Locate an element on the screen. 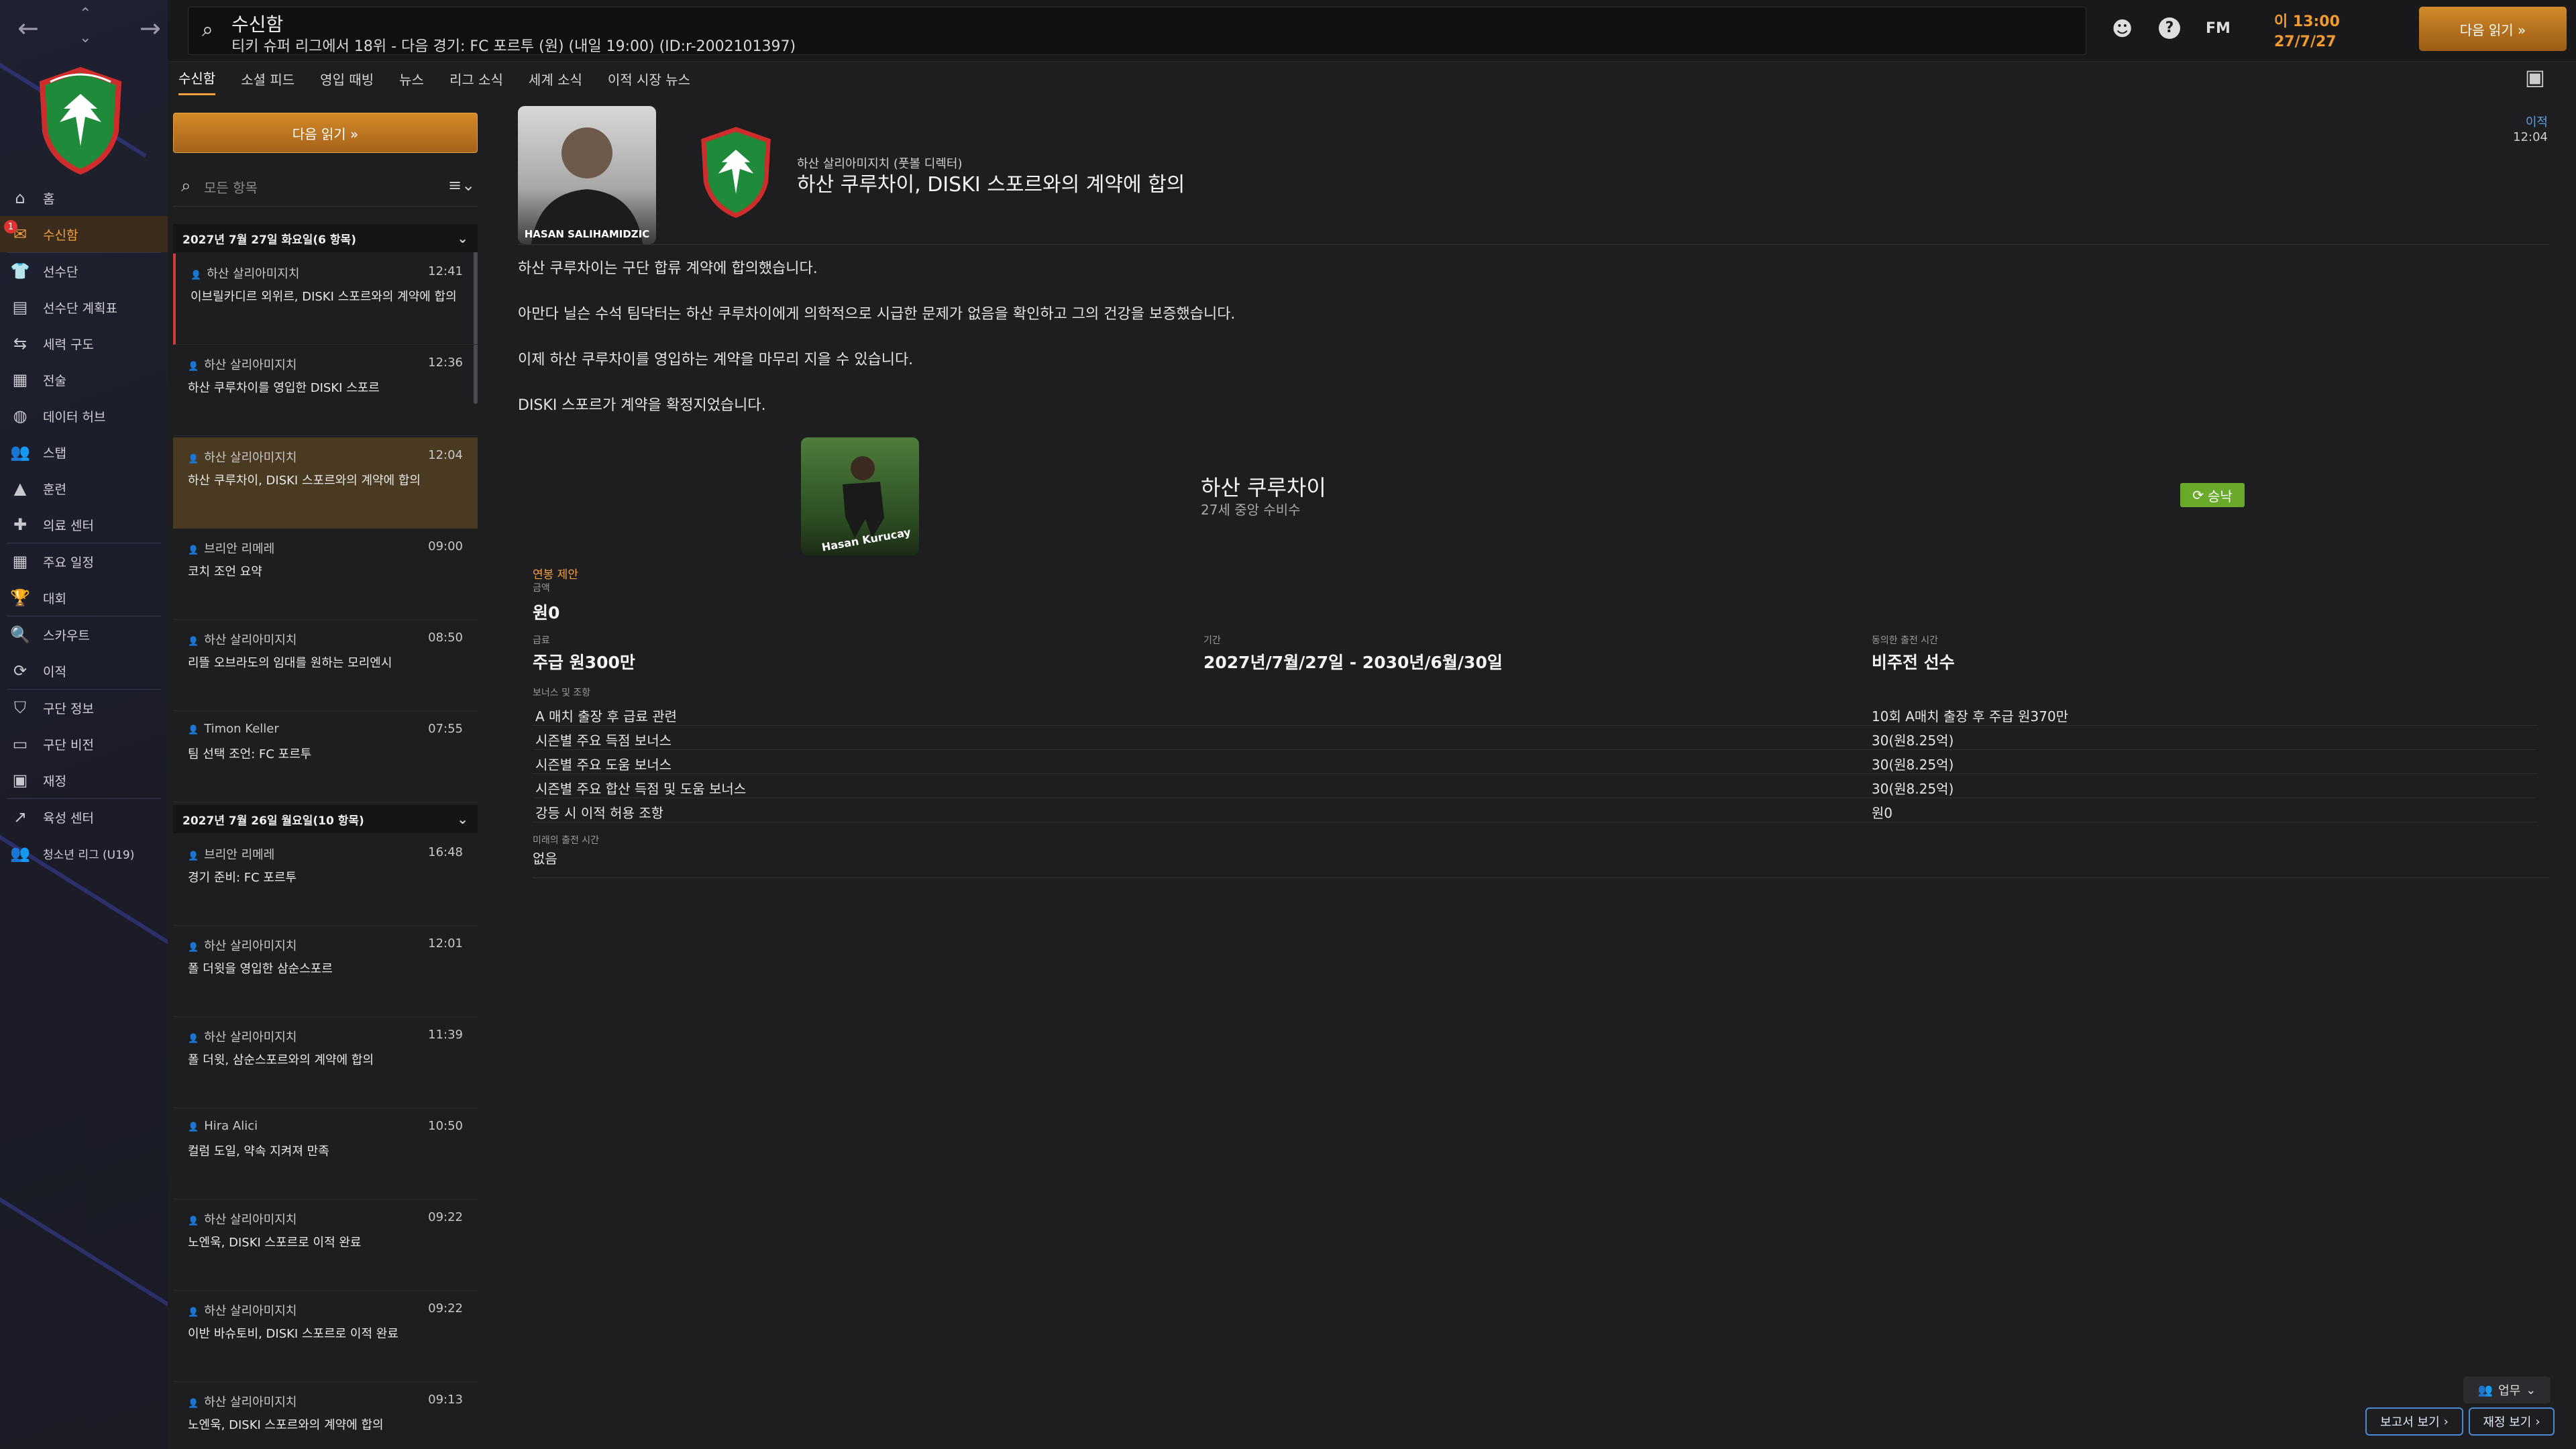  help-icon: ? is located at coordinates (2169, 28).